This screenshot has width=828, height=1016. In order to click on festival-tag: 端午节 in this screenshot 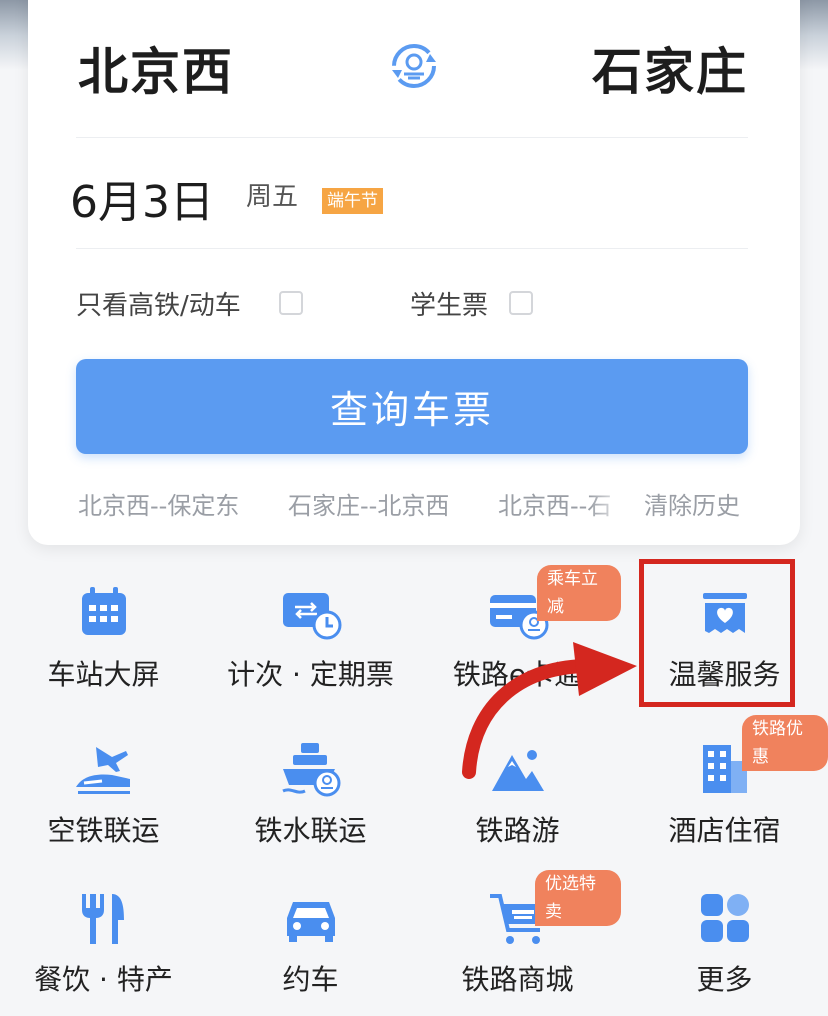, I will do `click(352, 201)`.